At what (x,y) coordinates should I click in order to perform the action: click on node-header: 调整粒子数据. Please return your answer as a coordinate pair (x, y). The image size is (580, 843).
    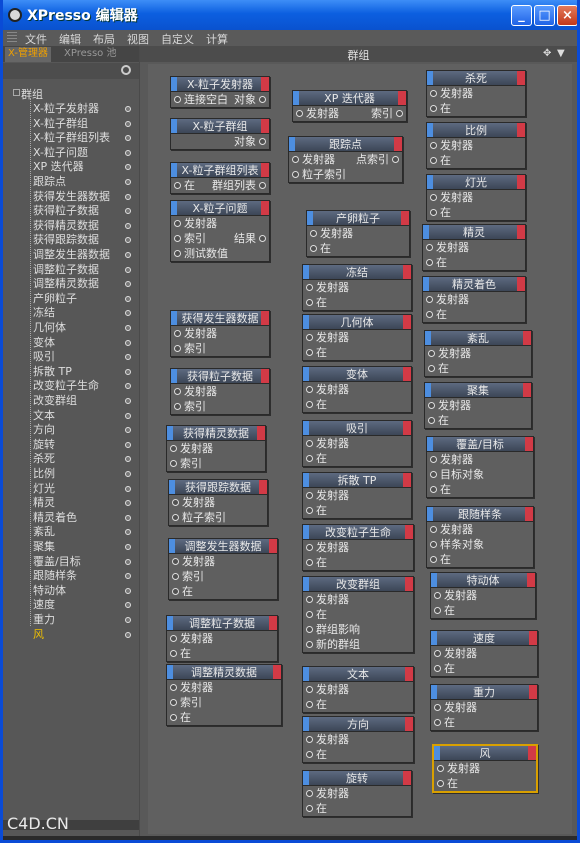
    Looking at the image, I should click on (222, 623).